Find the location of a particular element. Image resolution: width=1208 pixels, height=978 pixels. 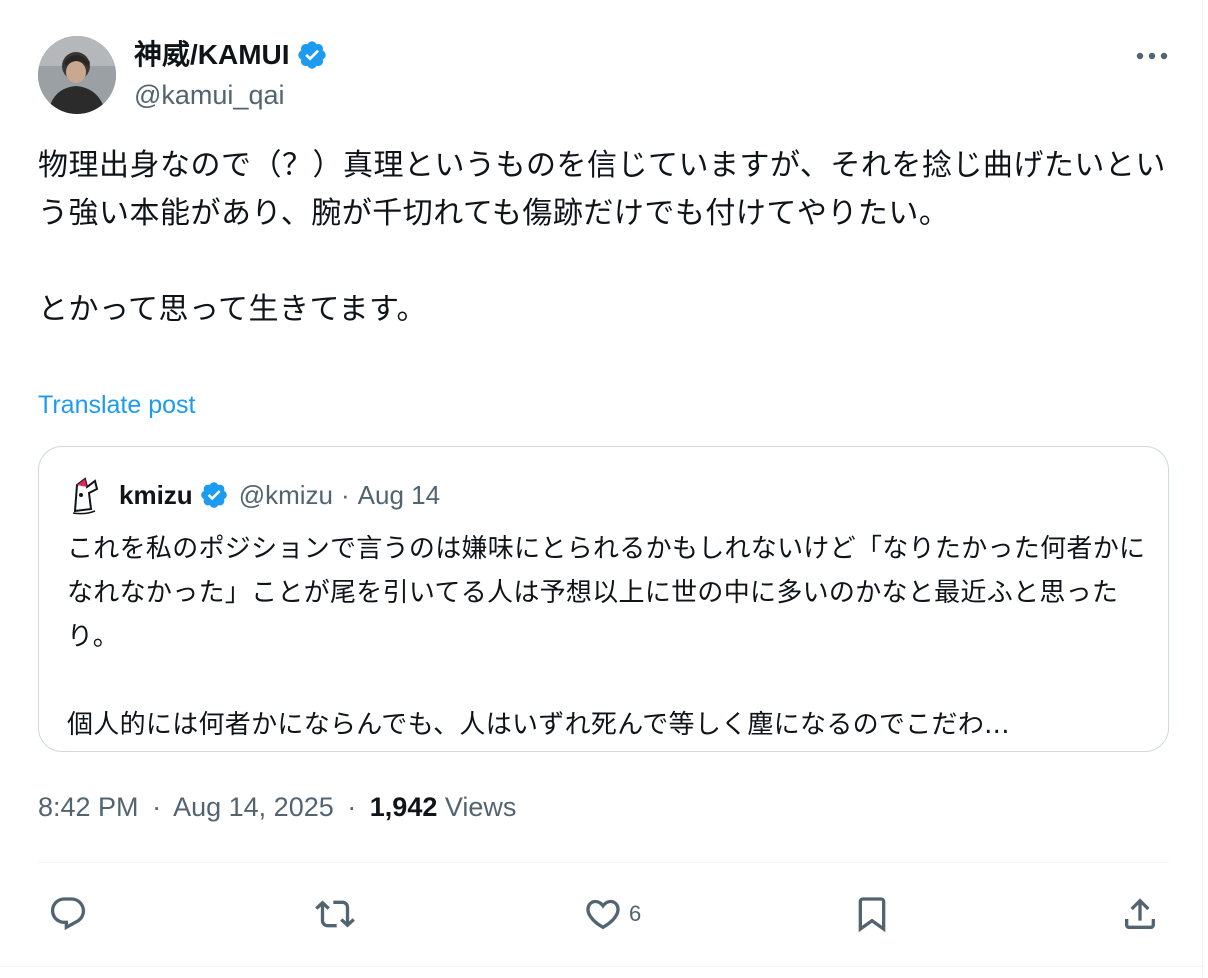

divider is located at coordinates (603, 862).